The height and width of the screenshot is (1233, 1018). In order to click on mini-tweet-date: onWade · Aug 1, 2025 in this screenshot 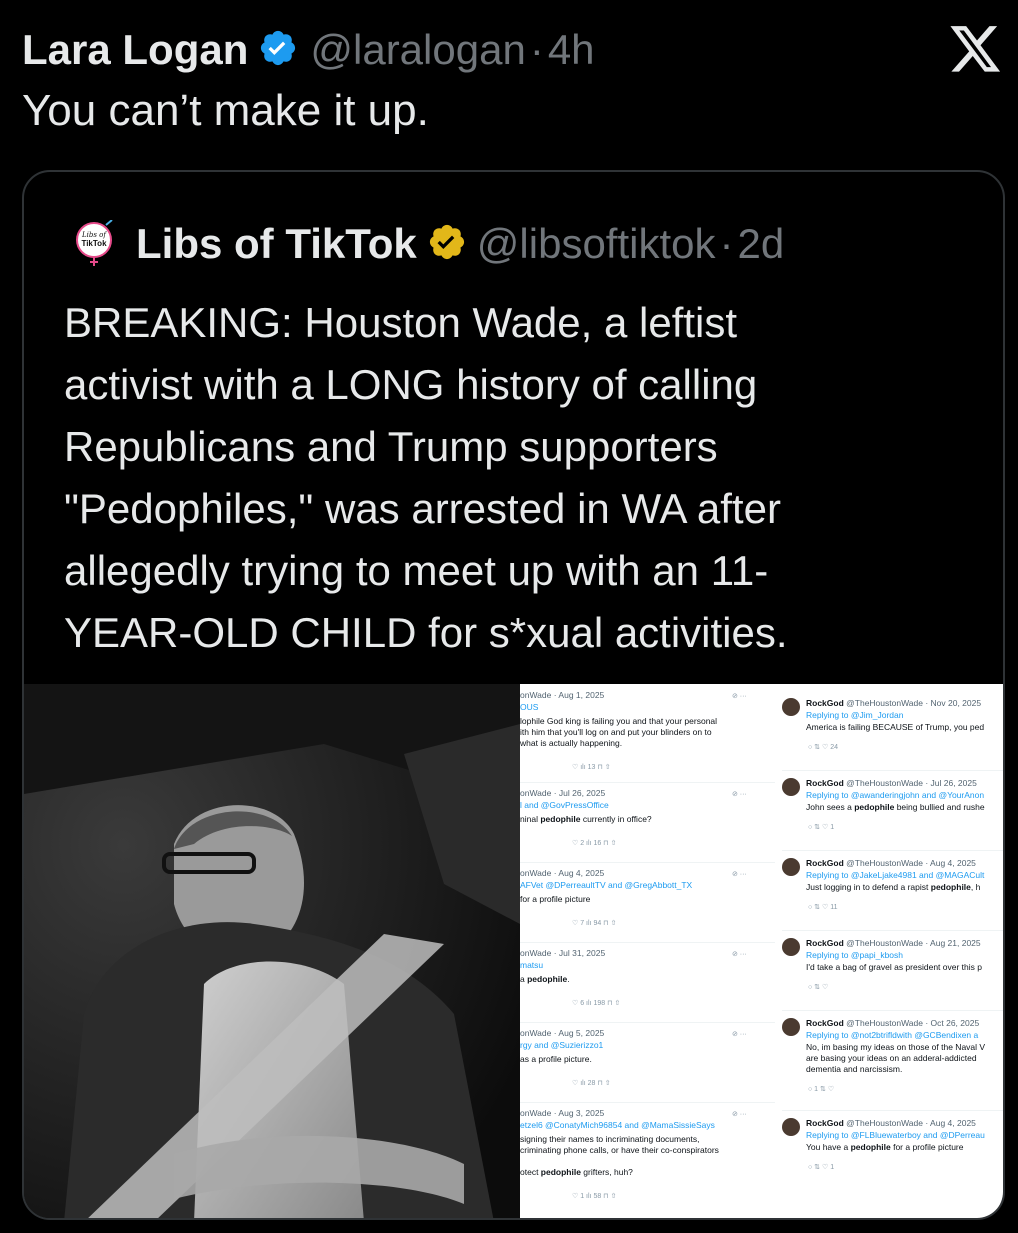, I will do `click(562, 695)`.